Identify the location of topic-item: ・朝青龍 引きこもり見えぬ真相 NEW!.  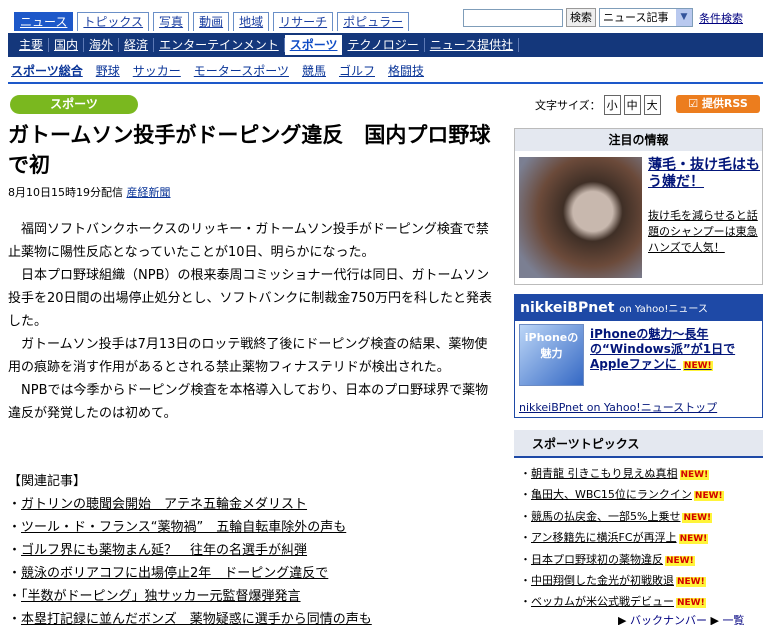
(615, 473).